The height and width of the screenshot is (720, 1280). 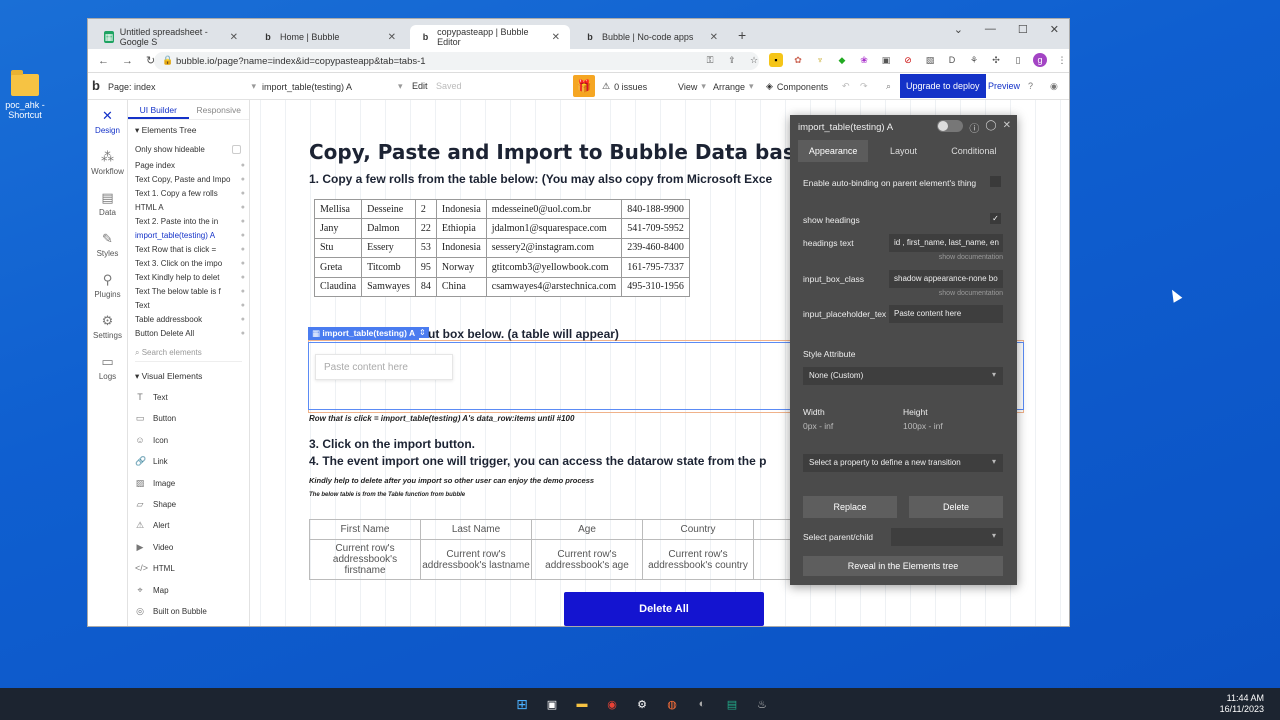 What do you see at coordinates (655, 228) in the screenshot?
I see `table-cell: 541-709-5952` at bounding box center [655, 228].